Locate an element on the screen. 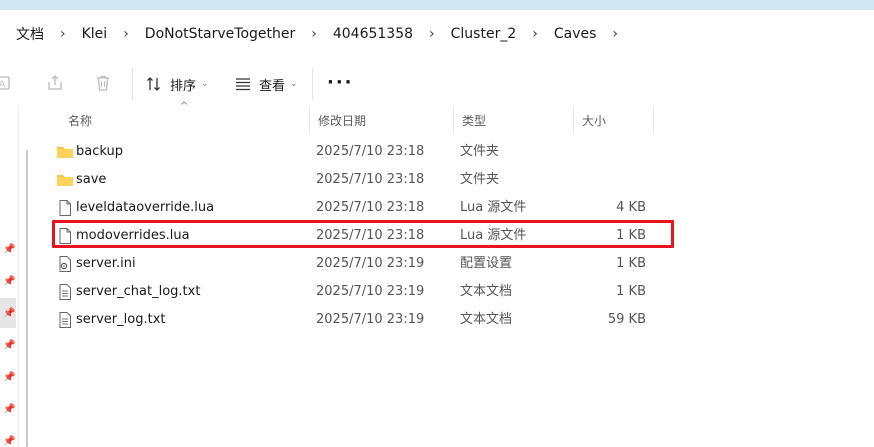 Image resolution: width=874 pixels, height=447 pixels. more-options-button: ··· is located at coordinates (340, 82).